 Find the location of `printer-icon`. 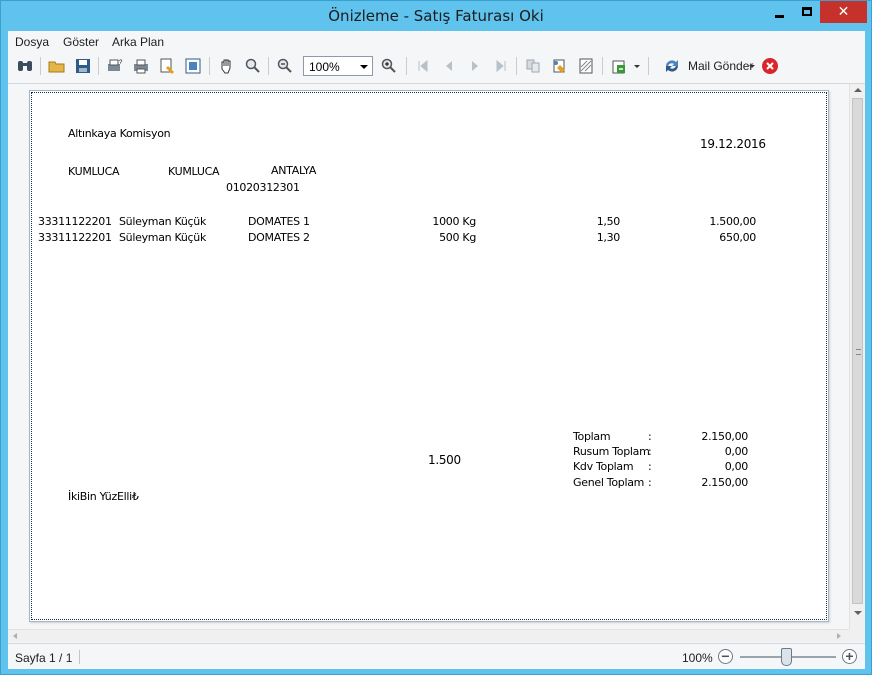

printer-icon is located at coordinates (141, 66).